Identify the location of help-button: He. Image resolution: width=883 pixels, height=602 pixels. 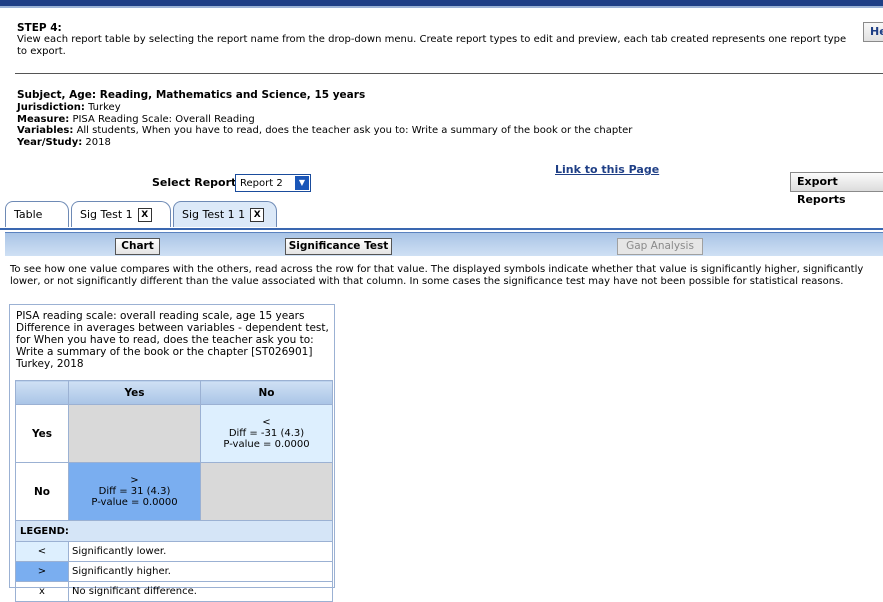
(873, 32).